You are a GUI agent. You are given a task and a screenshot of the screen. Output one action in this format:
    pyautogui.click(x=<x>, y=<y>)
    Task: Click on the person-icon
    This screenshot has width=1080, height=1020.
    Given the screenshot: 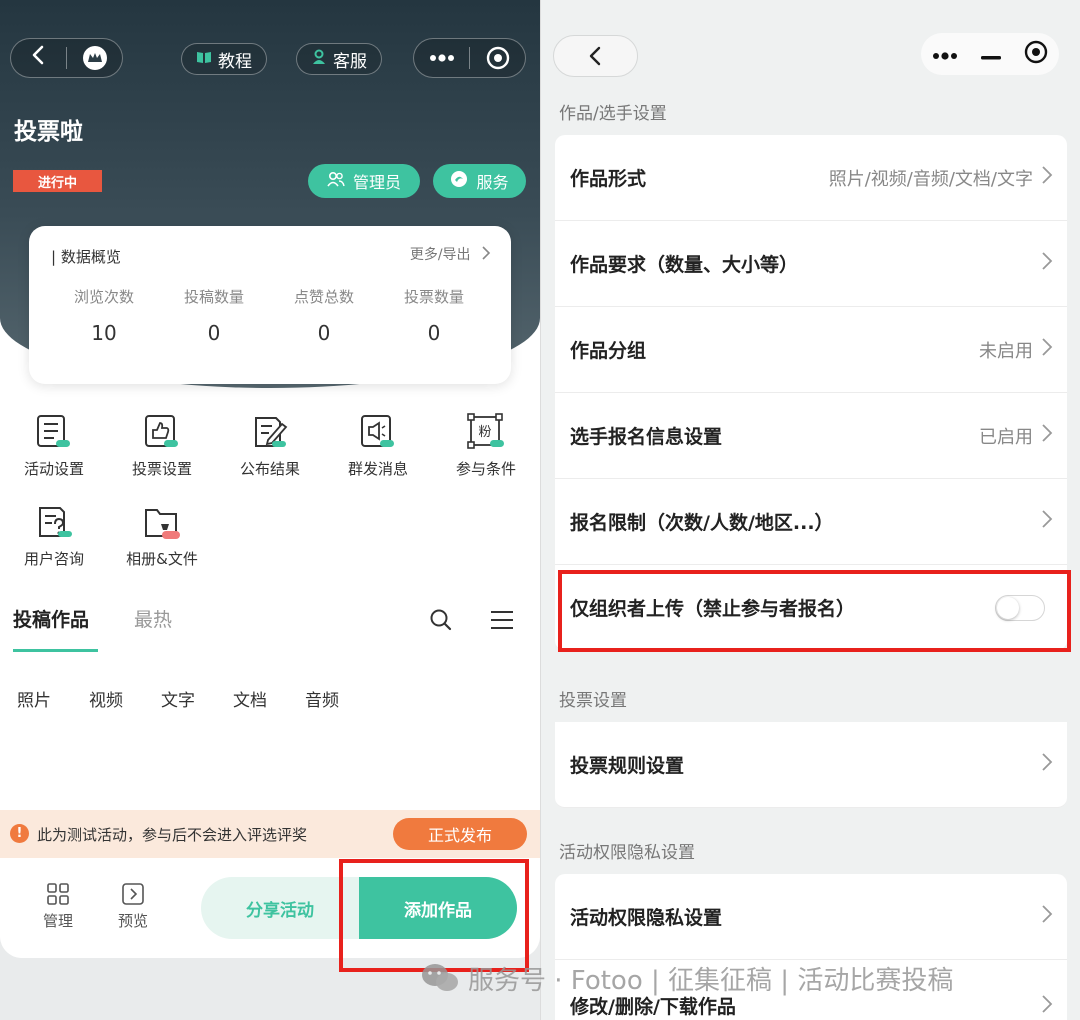 What is the action you would take?
    pyautogui.click(x=319, y=59)
    